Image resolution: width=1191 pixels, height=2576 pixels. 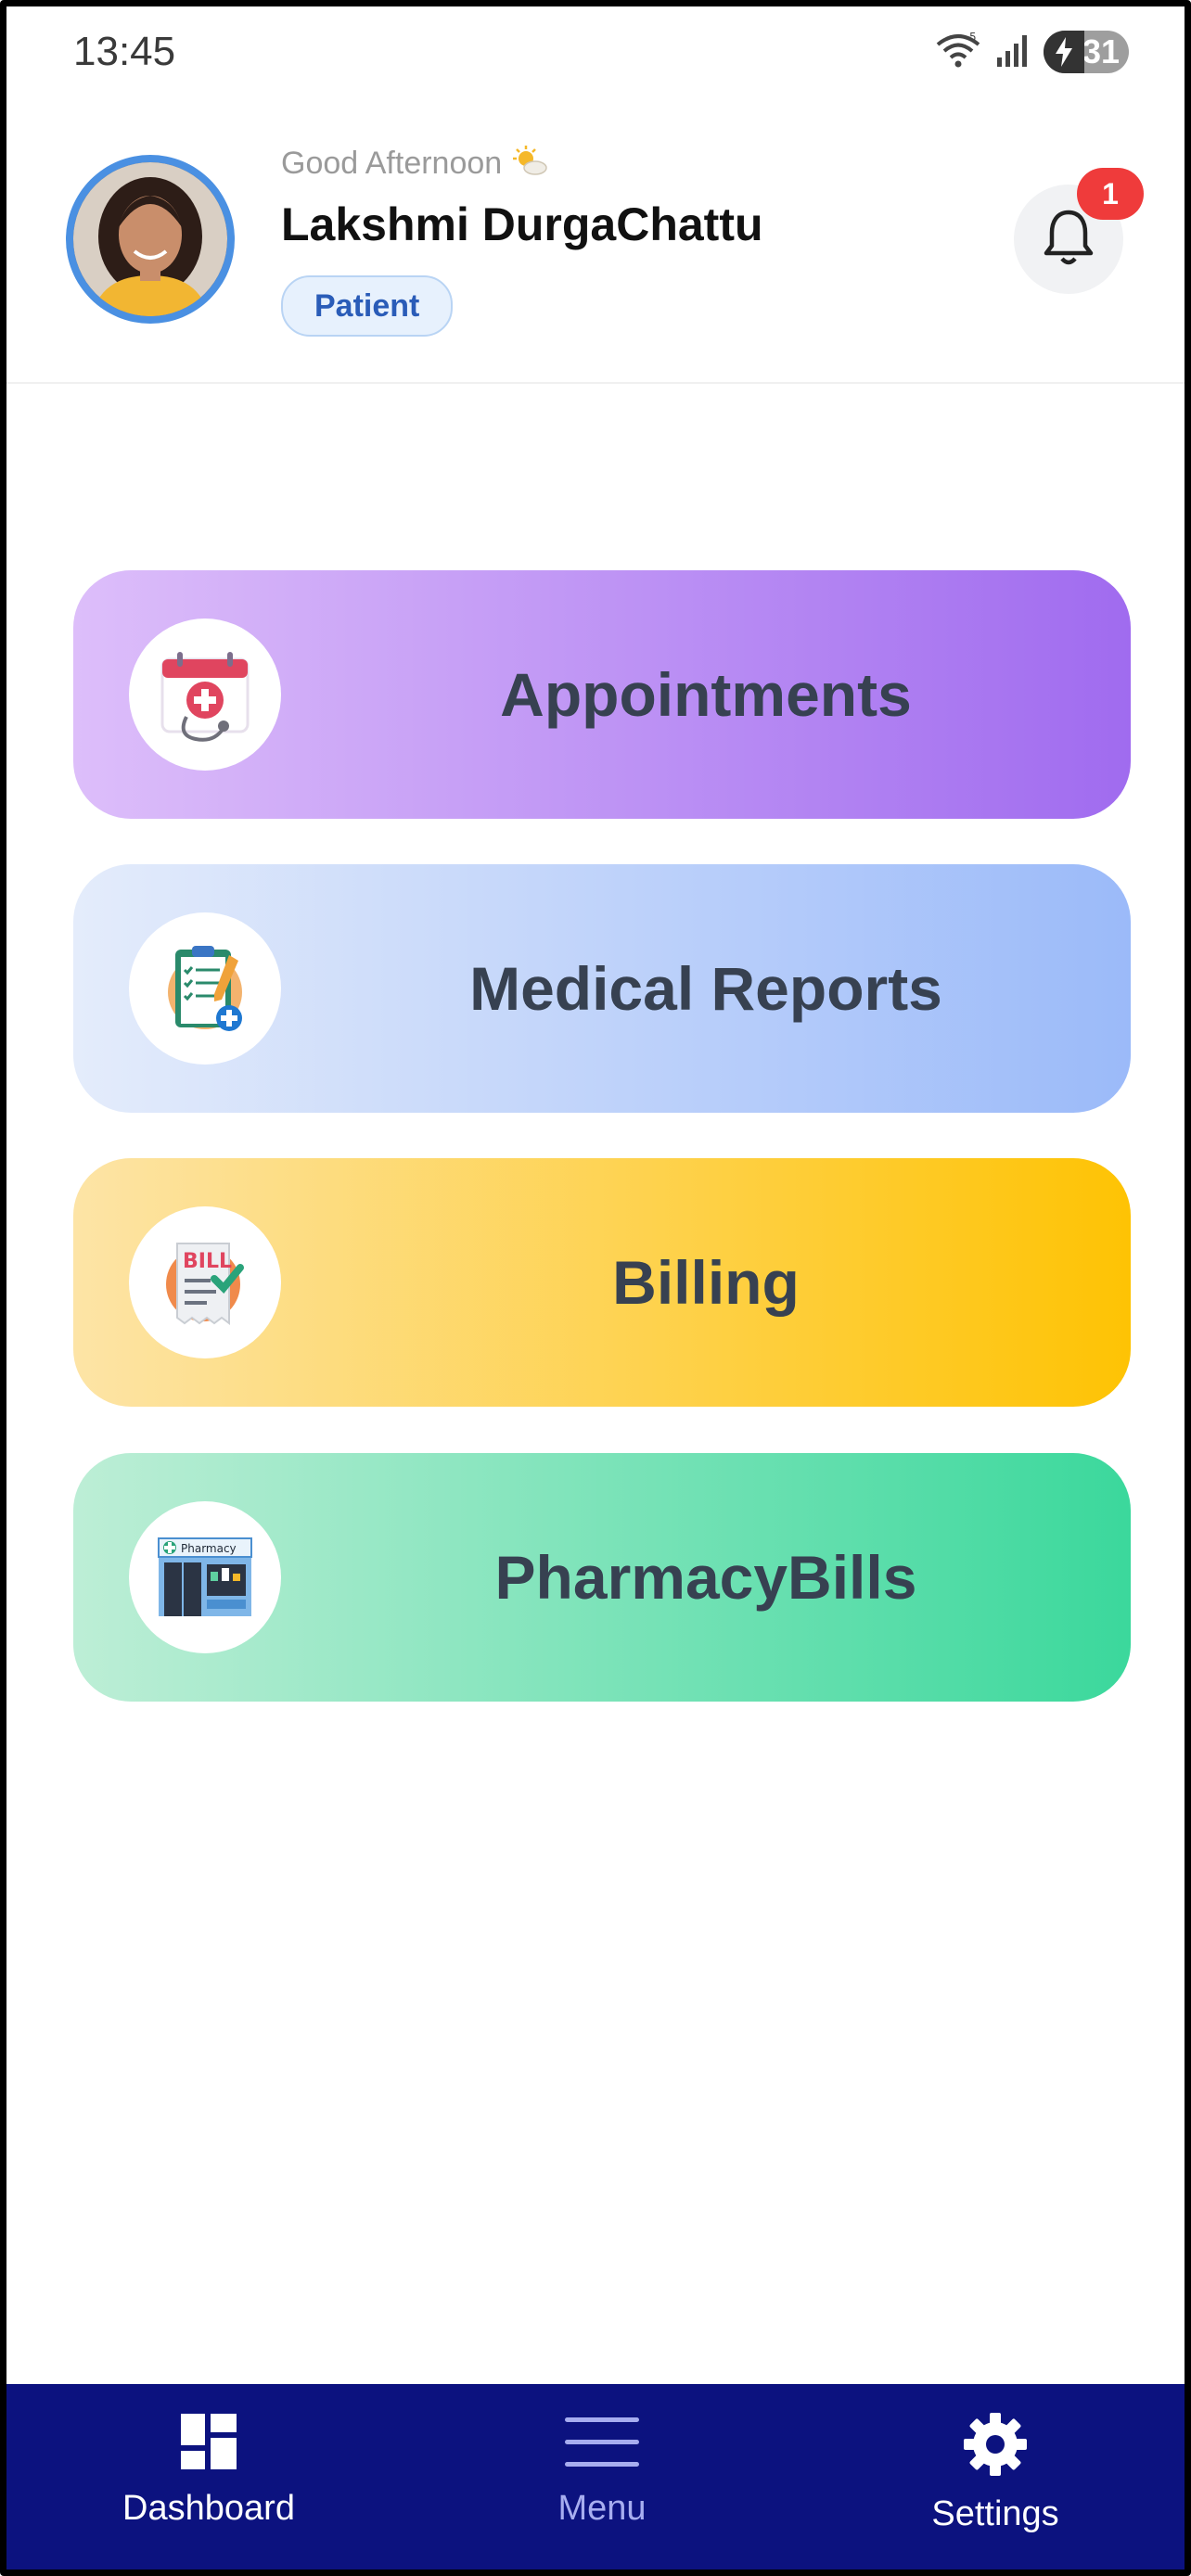 What do you see at coordinates (602, 2481) in the screenshot?
I see `nav-menu: Menu` at bounding box center [602, 2481].